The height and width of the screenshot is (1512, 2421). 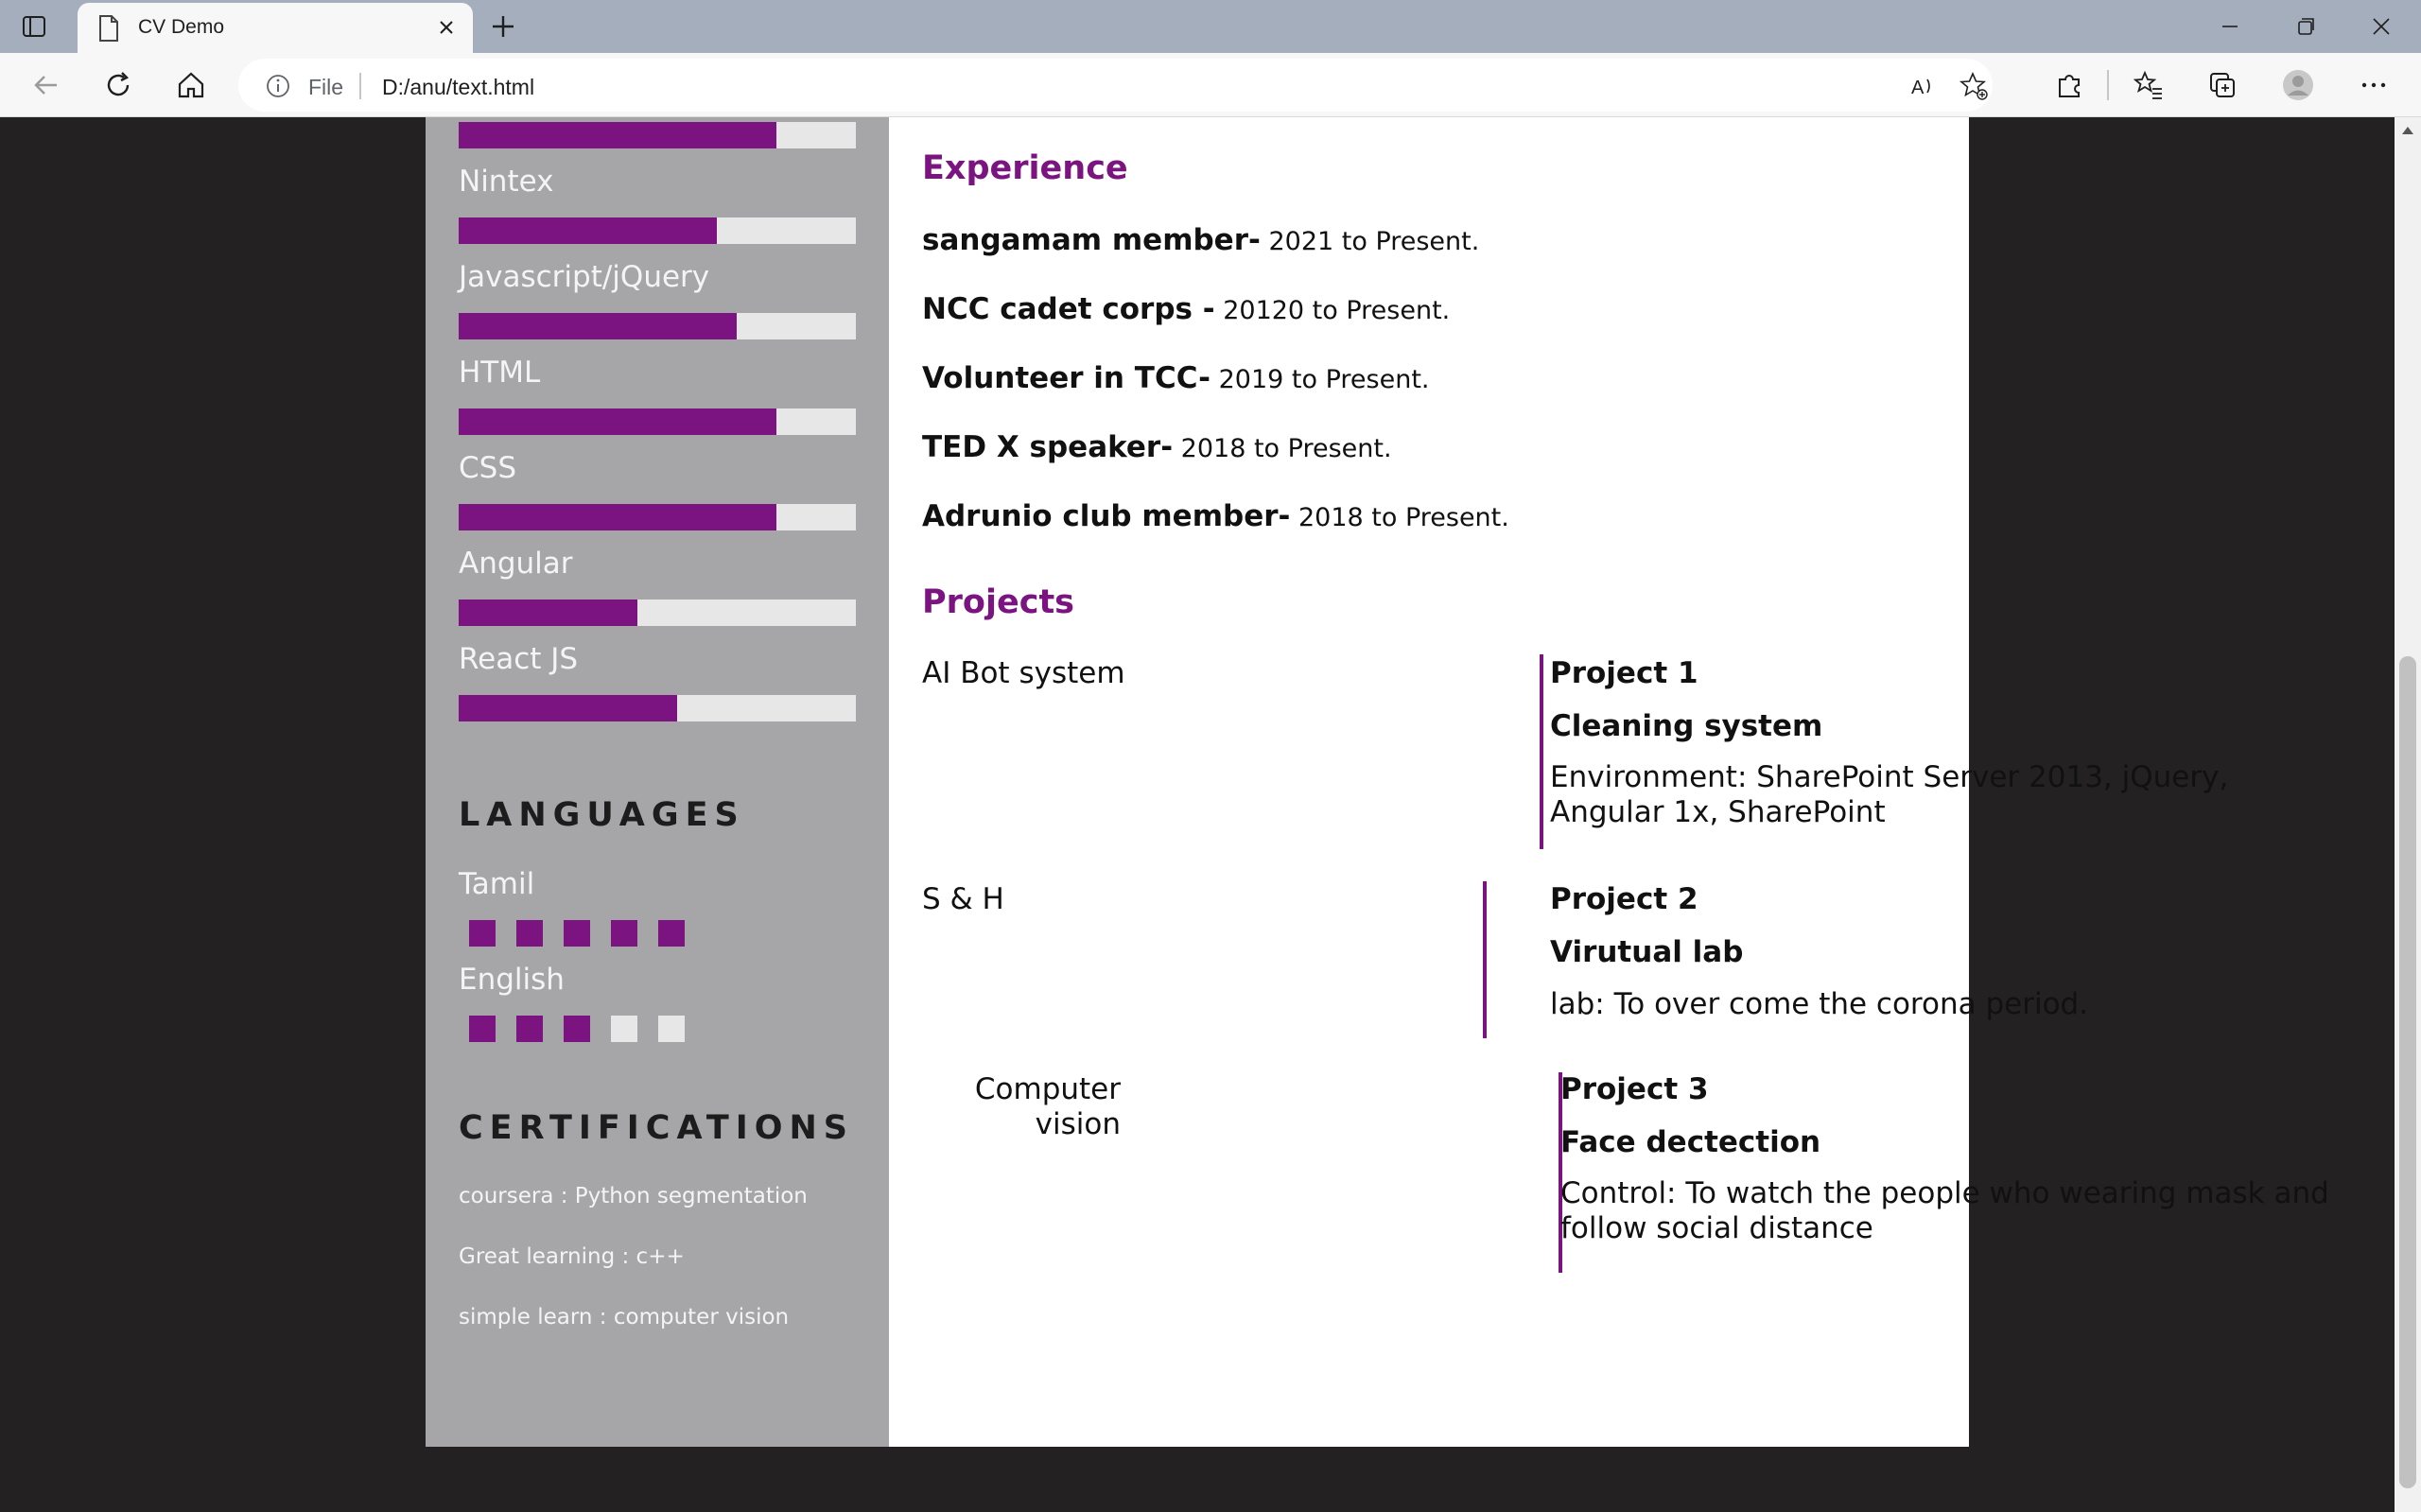 What do you see at coordinates (1819, 1004) in the screenshot?
I see `project-description: lab: To over come the corona period.` at bounding box center [1819, 1004].